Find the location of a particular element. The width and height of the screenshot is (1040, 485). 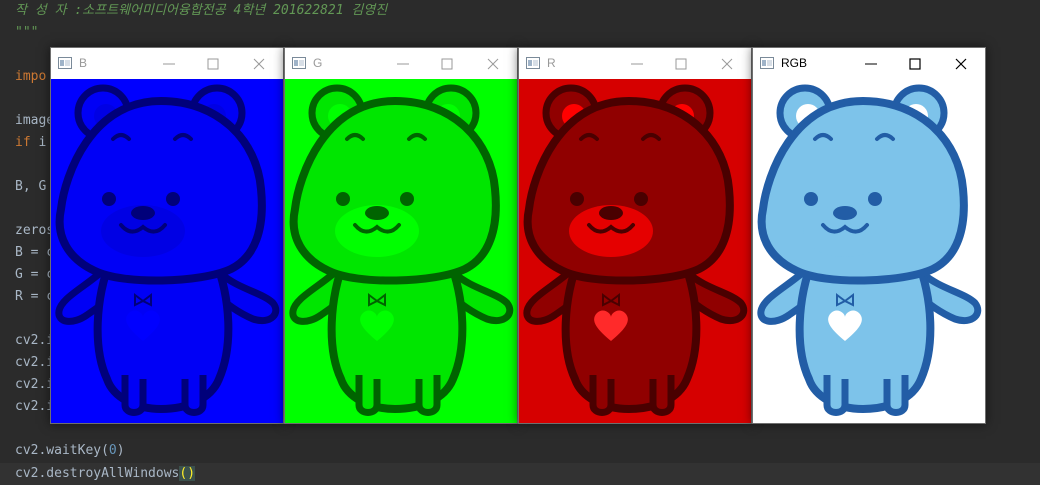

code-token: 작 성 자 :소프트웨어미디어융합전공 4학년 201622821 김영진 is located at coordinates (201, 10).